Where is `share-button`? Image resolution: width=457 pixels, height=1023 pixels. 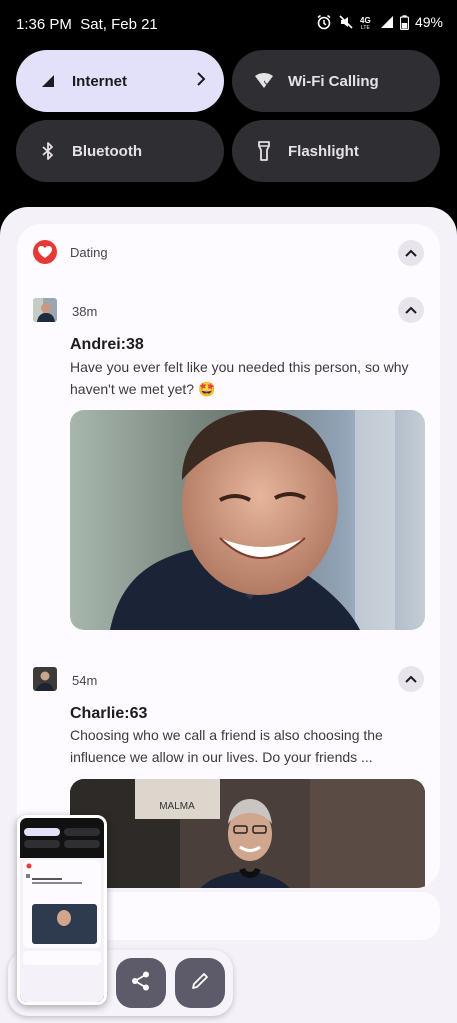 share-button is located at coordinates (141, 983).